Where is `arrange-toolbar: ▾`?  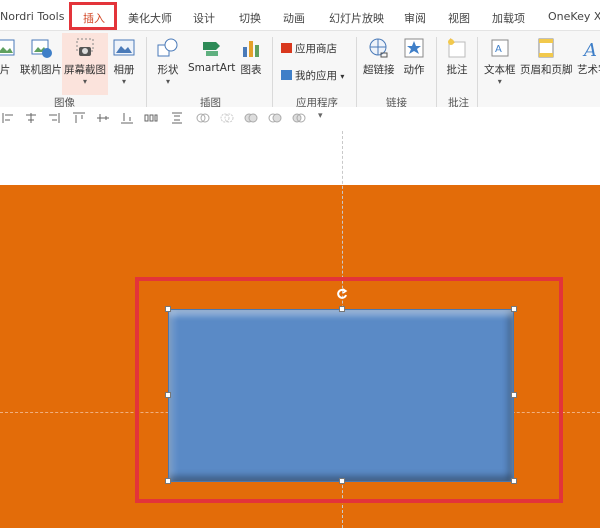 arrange-toolbar: ▾ is located at coordinates (300, 119).